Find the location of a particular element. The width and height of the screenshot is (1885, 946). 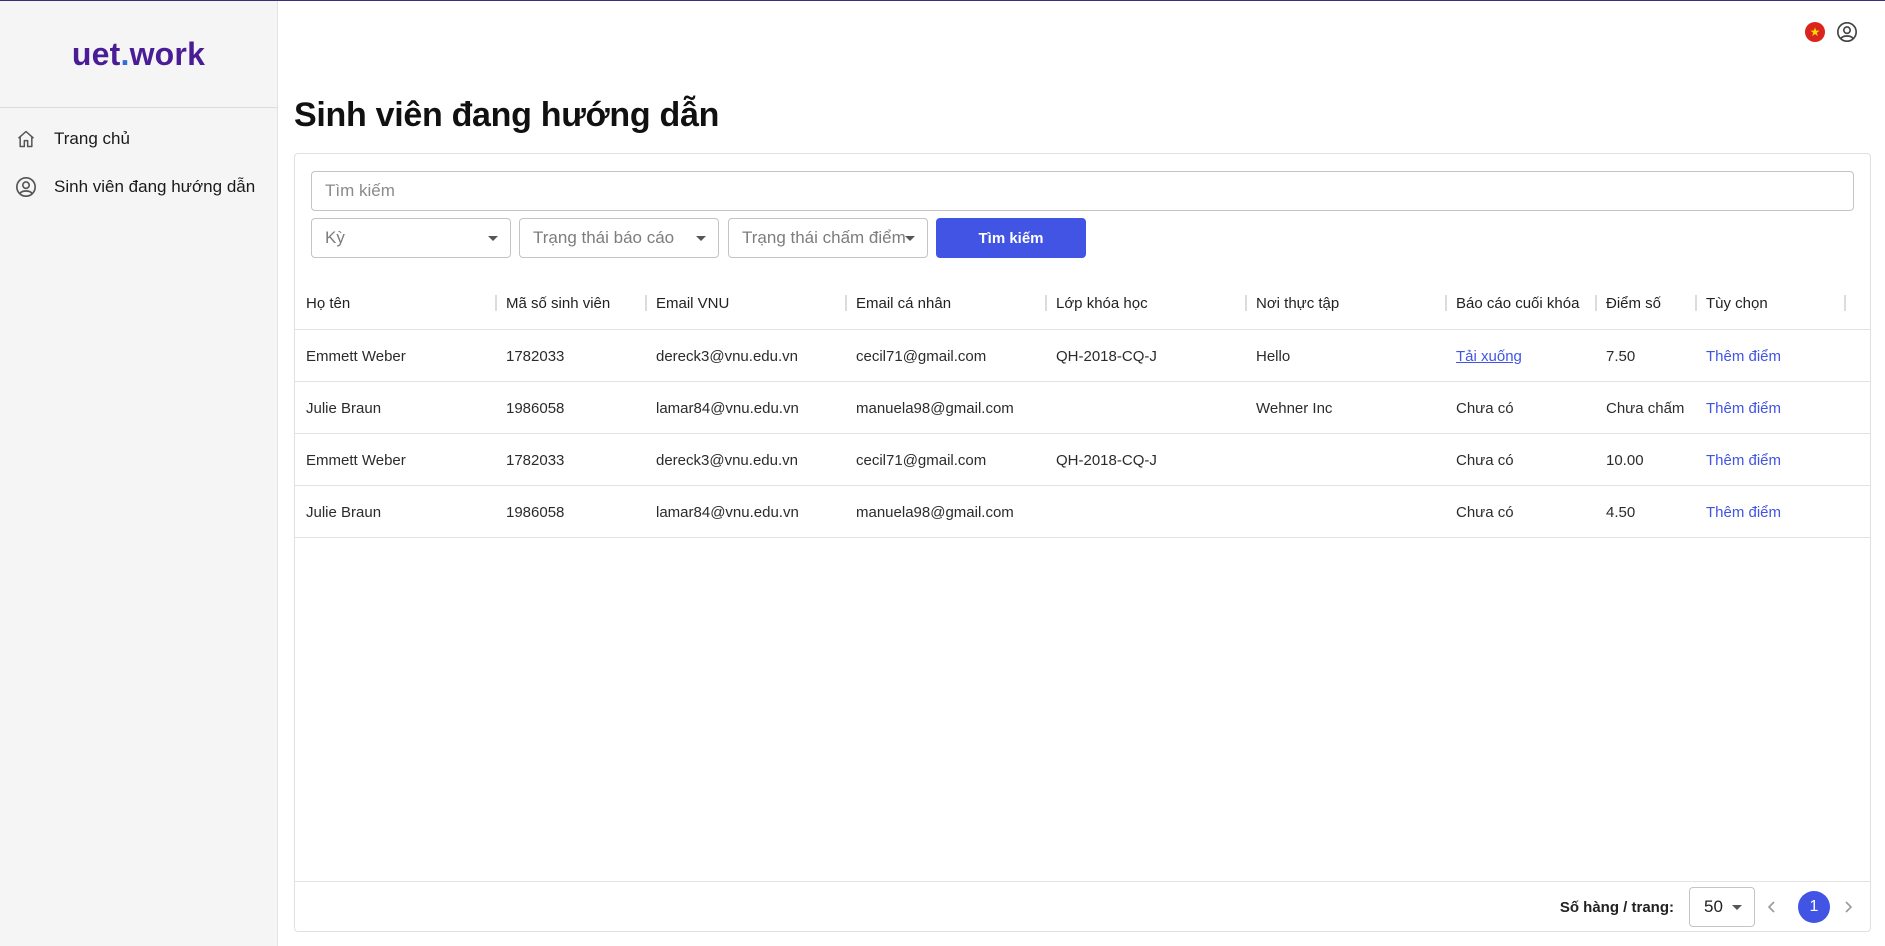

column-header-score: Điểm số is located at coordinates (1633, 303).